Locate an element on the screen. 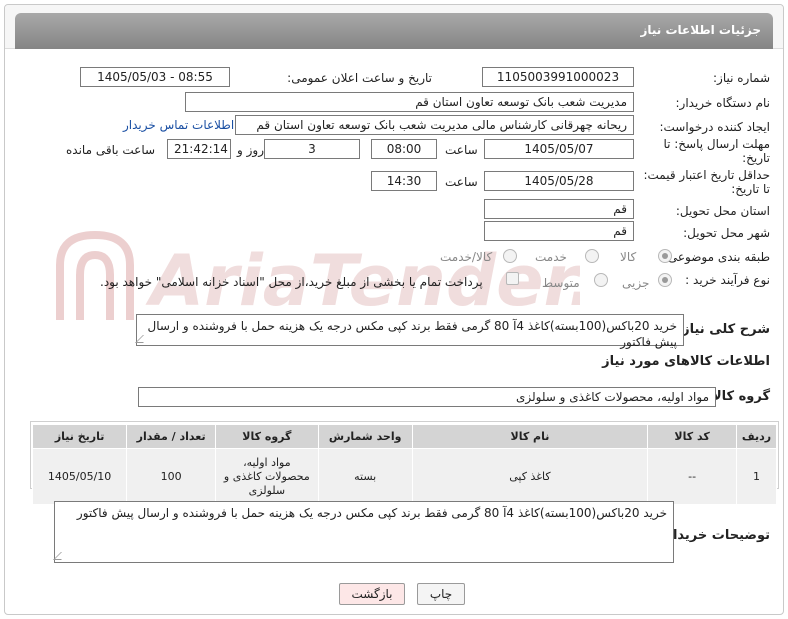  process-option-minor: جزیی is located at coordinates (636, 283).